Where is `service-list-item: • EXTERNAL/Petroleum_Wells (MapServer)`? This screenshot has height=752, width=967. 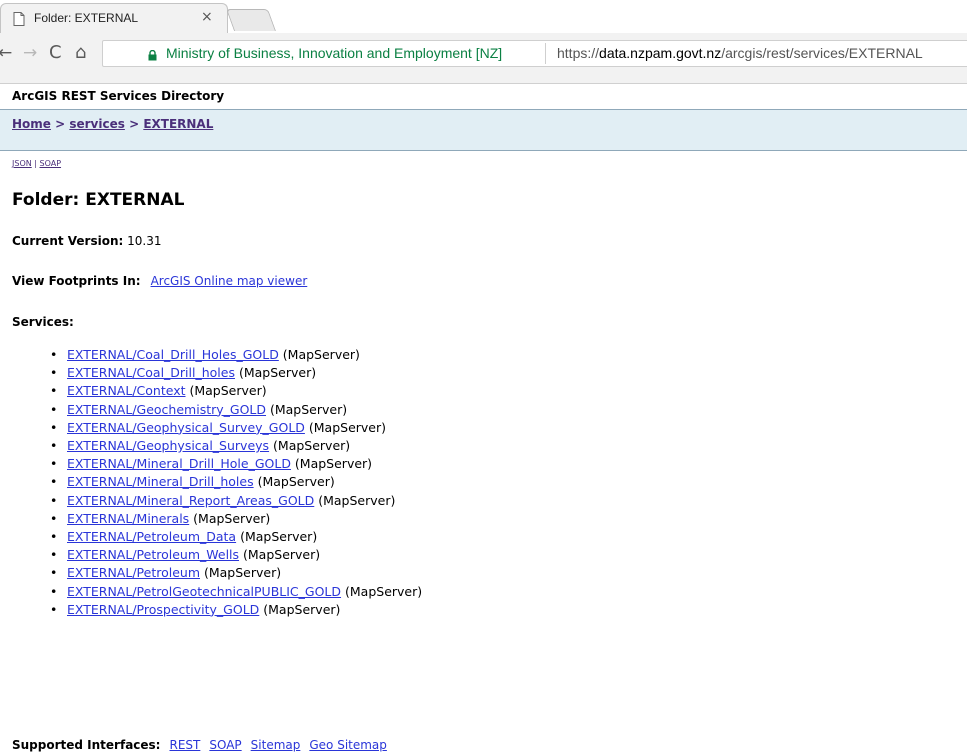
service-list-item: • EXTERNAL/Petroleum_Wells (MapServer) is located at coordinates (236, 555).